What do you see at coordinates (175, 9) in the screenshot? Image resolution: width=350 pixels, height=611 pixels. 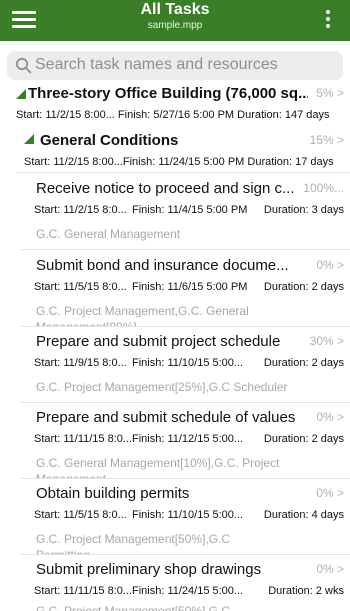 I see `page-title: All Tasks` at bounding box center [175, 9].